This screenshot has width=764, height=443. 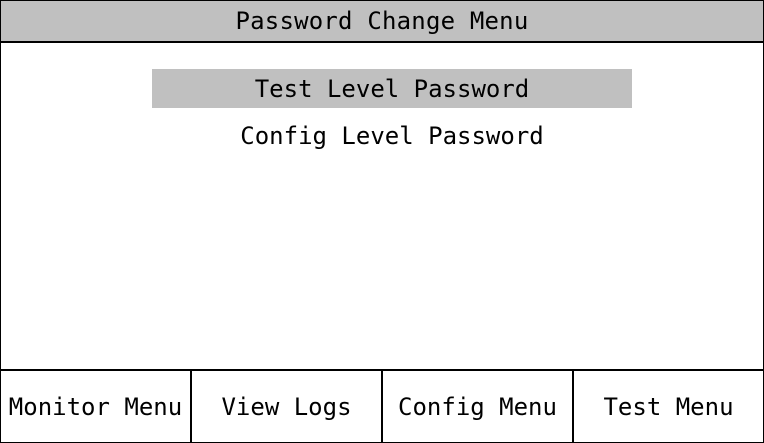 I want to click on title-bar: Password Change Menu, so click(x=382, y=22).